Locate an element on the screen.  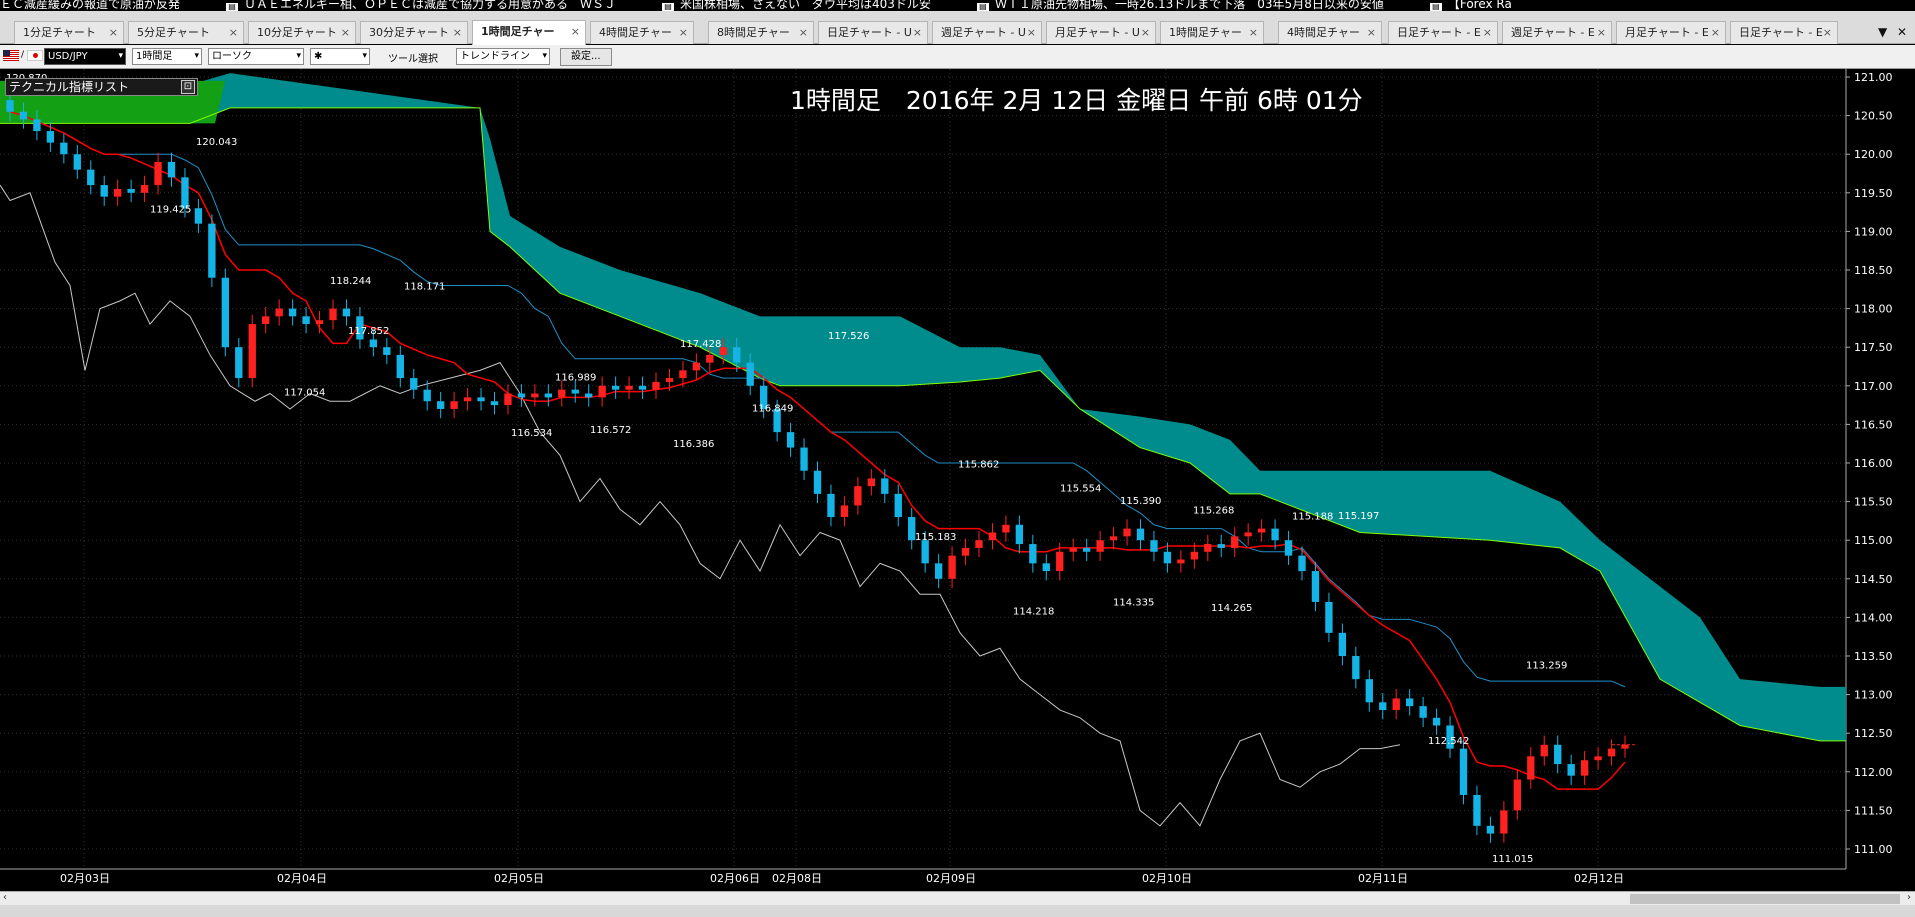
tab-monthly: 月足チャート - U × is located at coordinates (1101, 32).